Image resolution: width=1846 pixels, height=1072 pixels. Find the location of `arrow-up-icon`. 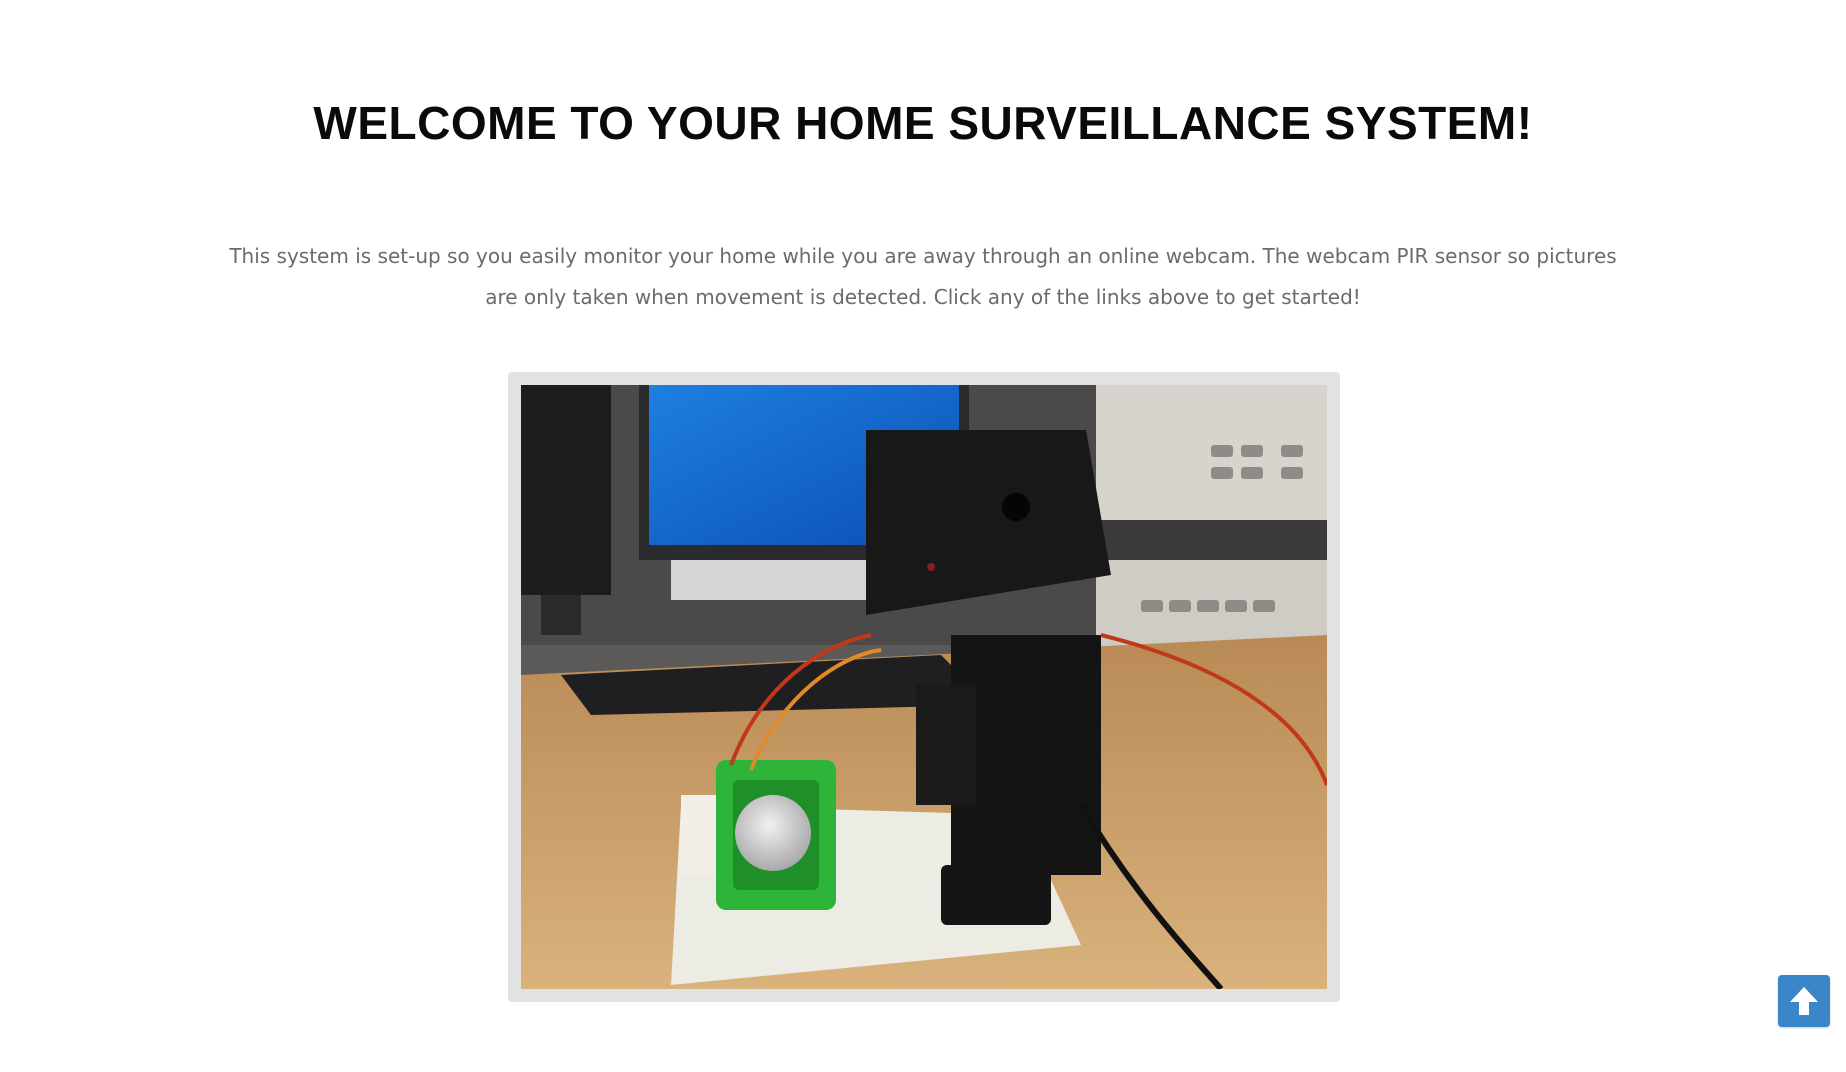

arrow-up-icon is located at coordinates (1804, 1001).